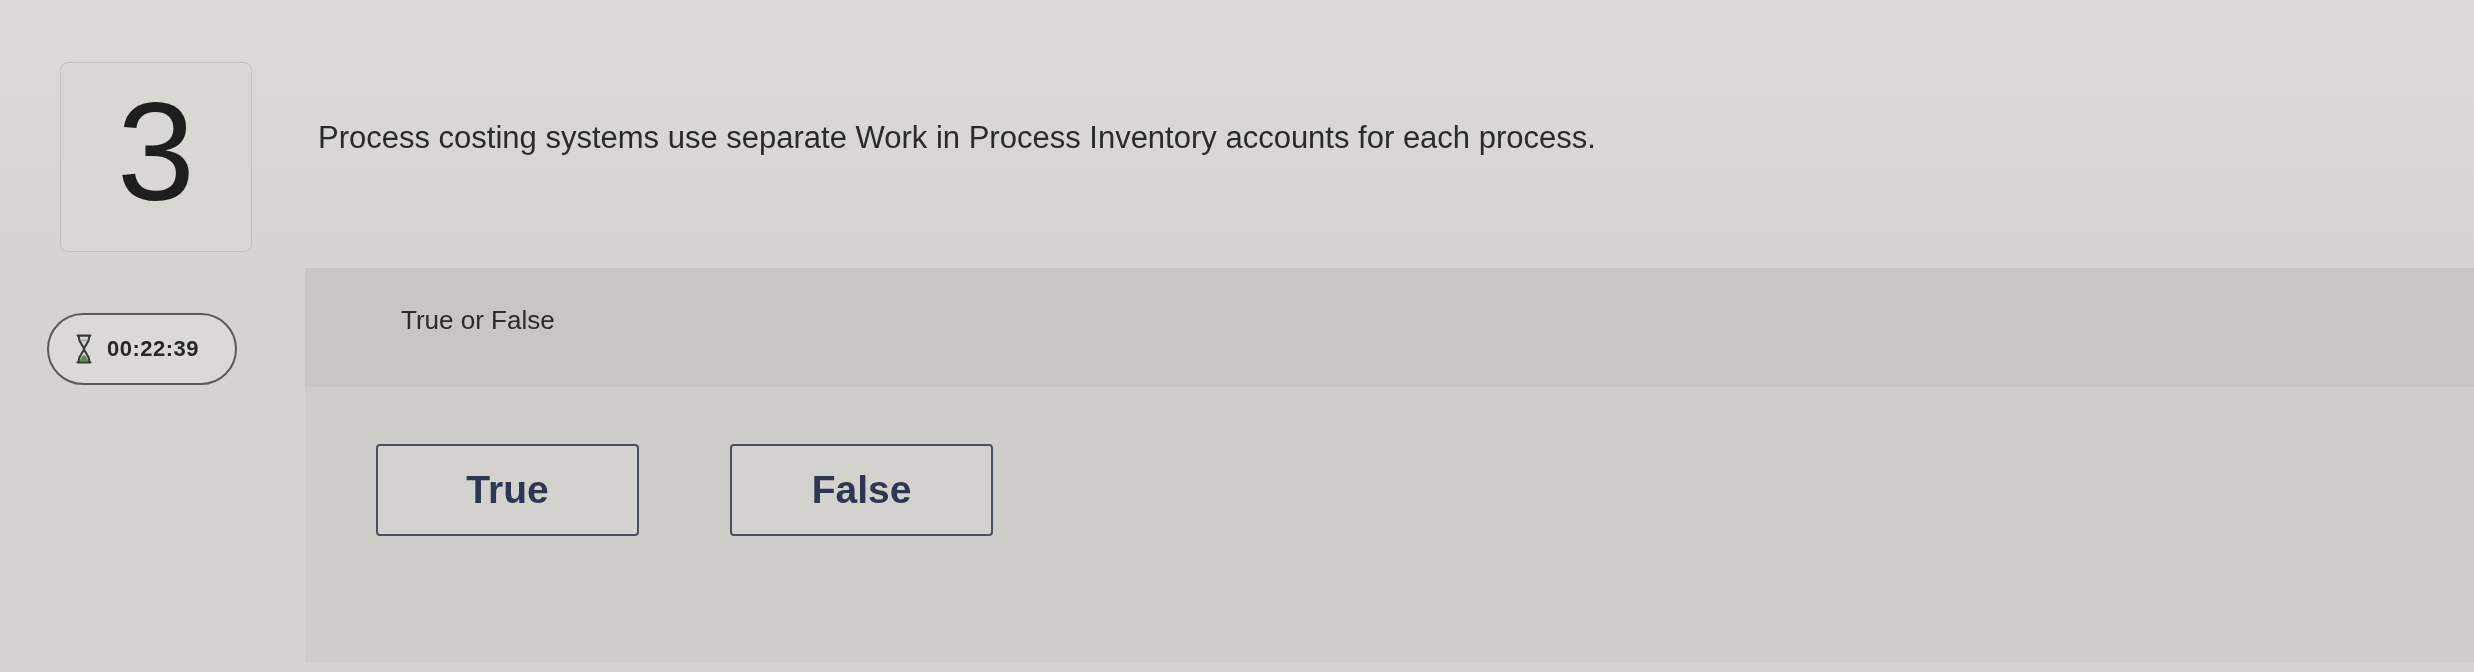 The image size is (2474, 672). Describe the element at coordinates (861, 490) in the screenshot. I see `answer-option-button: False` at that location.